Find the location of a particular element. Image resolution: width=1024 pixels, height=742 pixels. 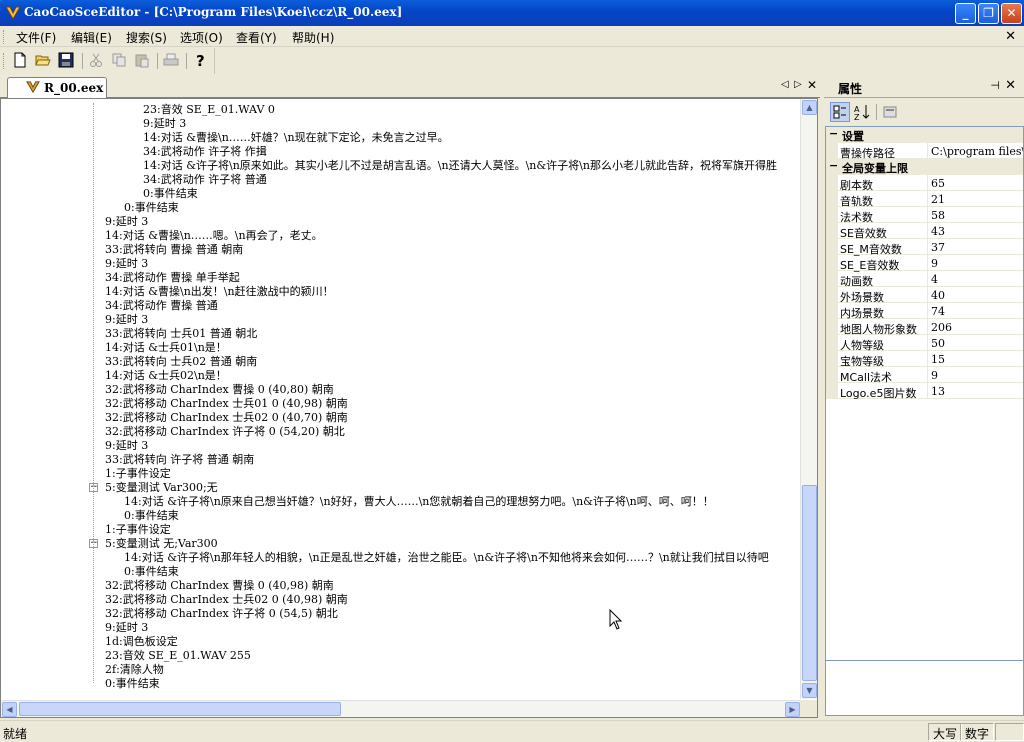

script-line: 32:武将移动 CharIndex 曹操 0 (40,80) 朝南 is located at coordinates (219, 390).